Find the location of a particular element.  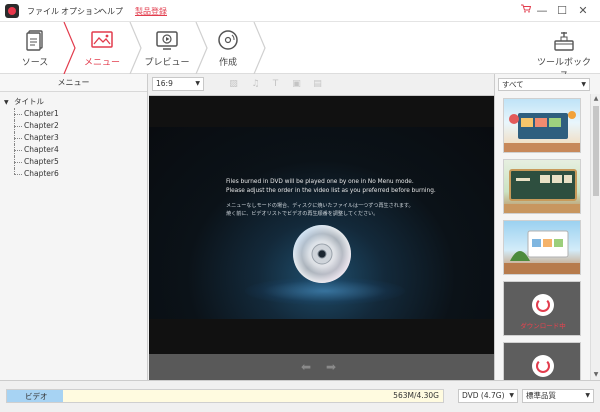

step-source: ソース is located at coordinates (35, 48).